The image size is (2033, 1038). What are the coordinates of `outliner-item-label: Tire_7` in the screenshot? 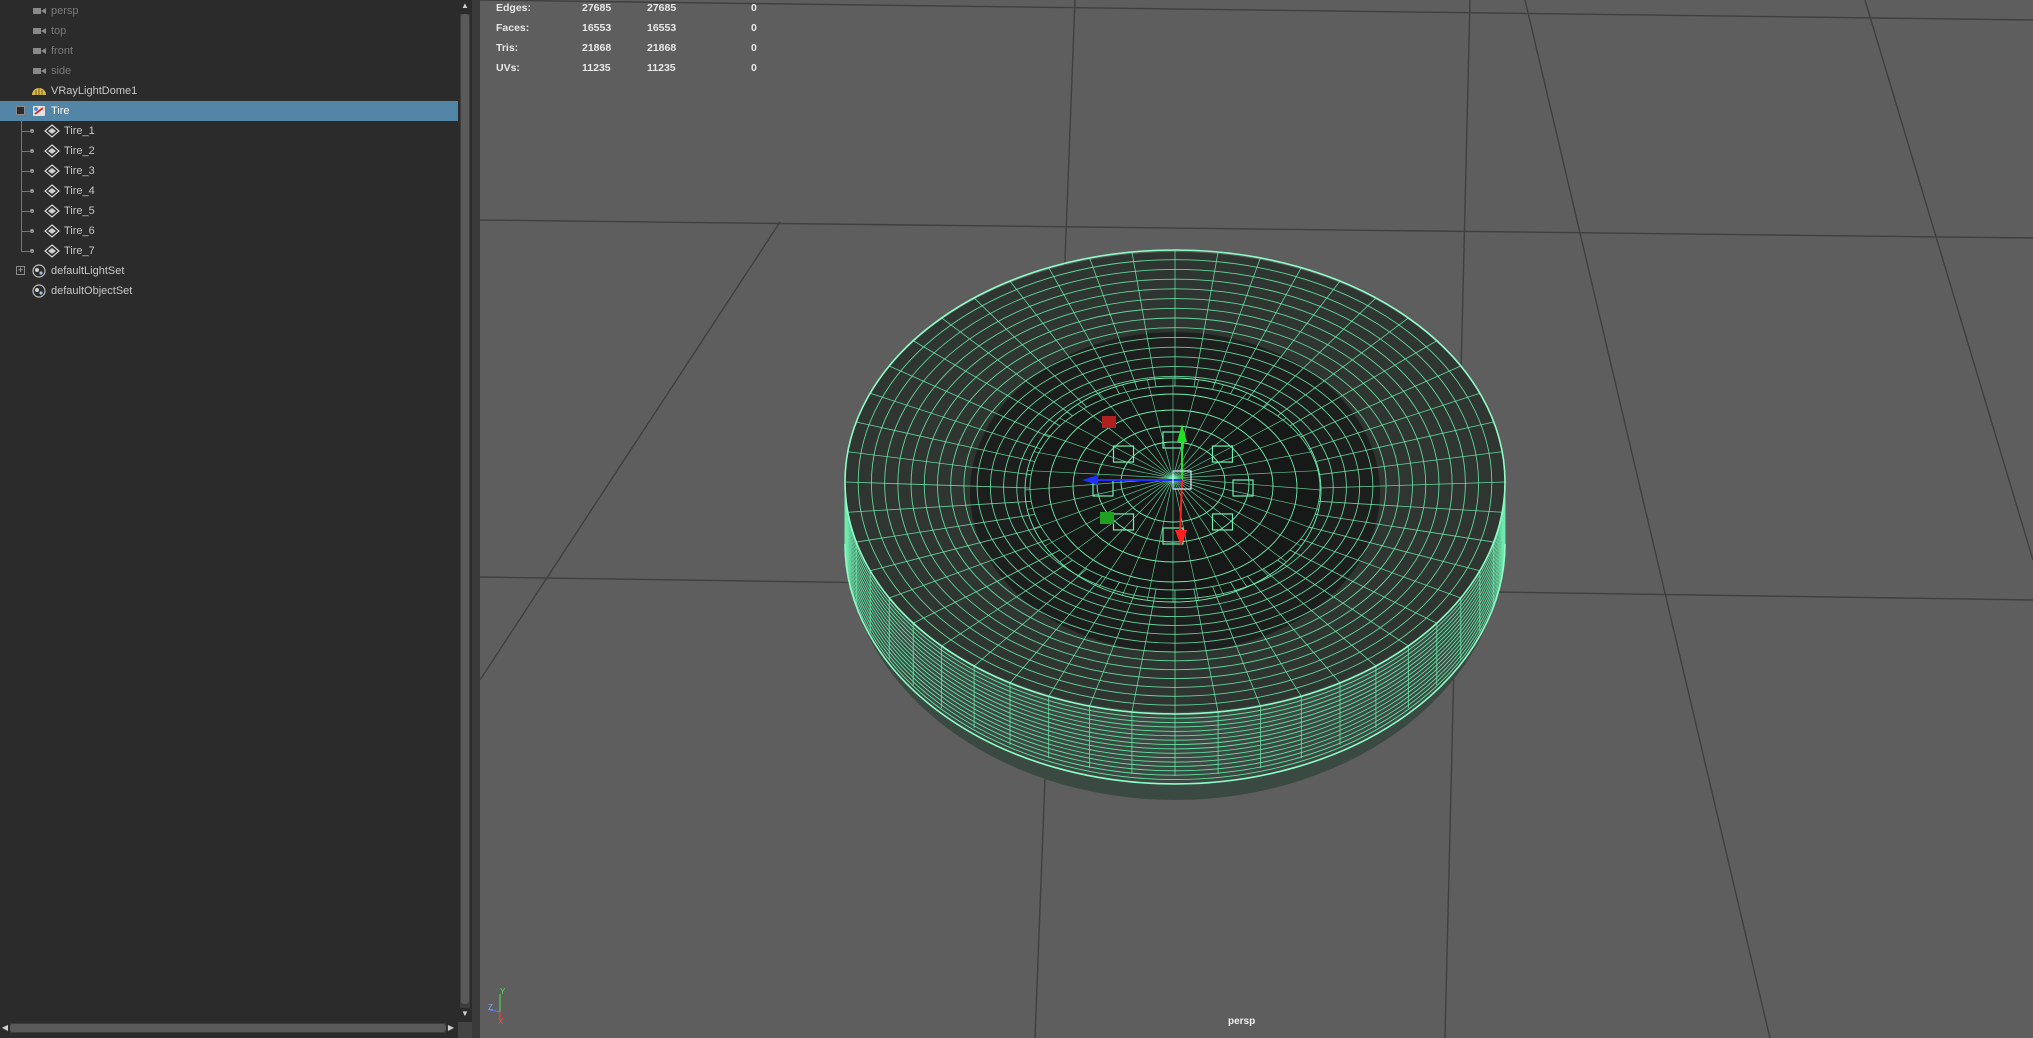 It's located at (79, 251).